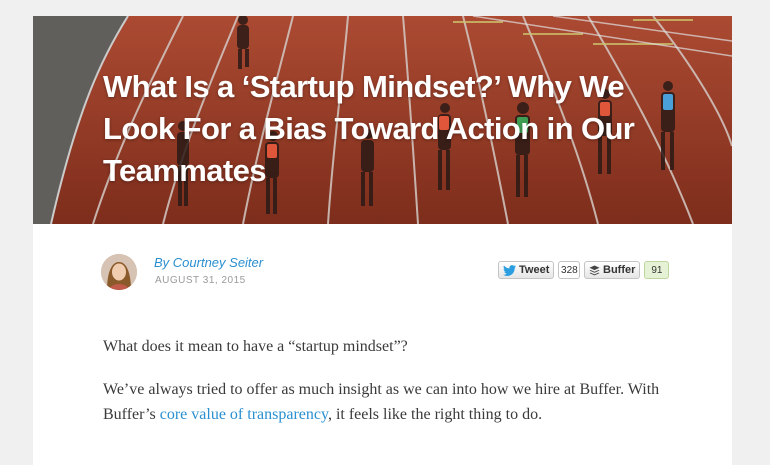  I want to click on twitter-bird-icon, so click(509, 270).